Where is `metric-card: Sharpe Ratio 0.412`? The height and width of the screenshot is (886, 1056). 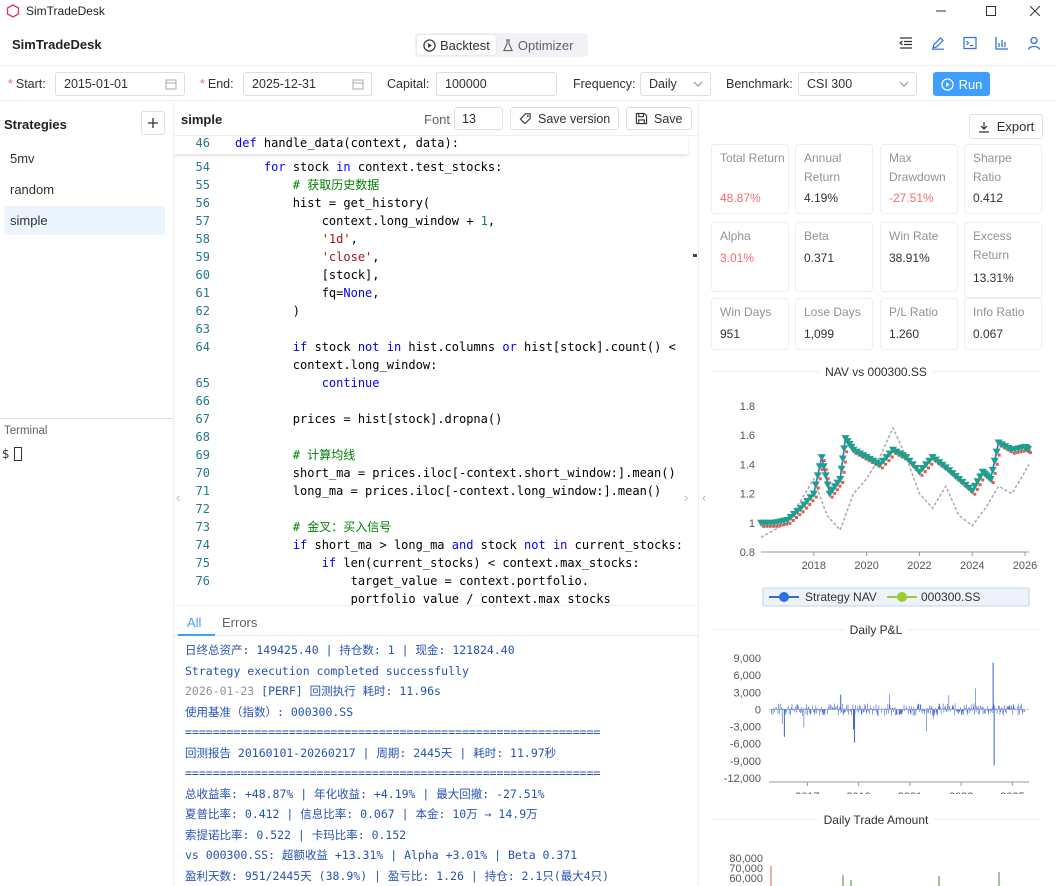 metric-card: Sharpe Ratio 0.412 is located at coordinates (1003, 179).